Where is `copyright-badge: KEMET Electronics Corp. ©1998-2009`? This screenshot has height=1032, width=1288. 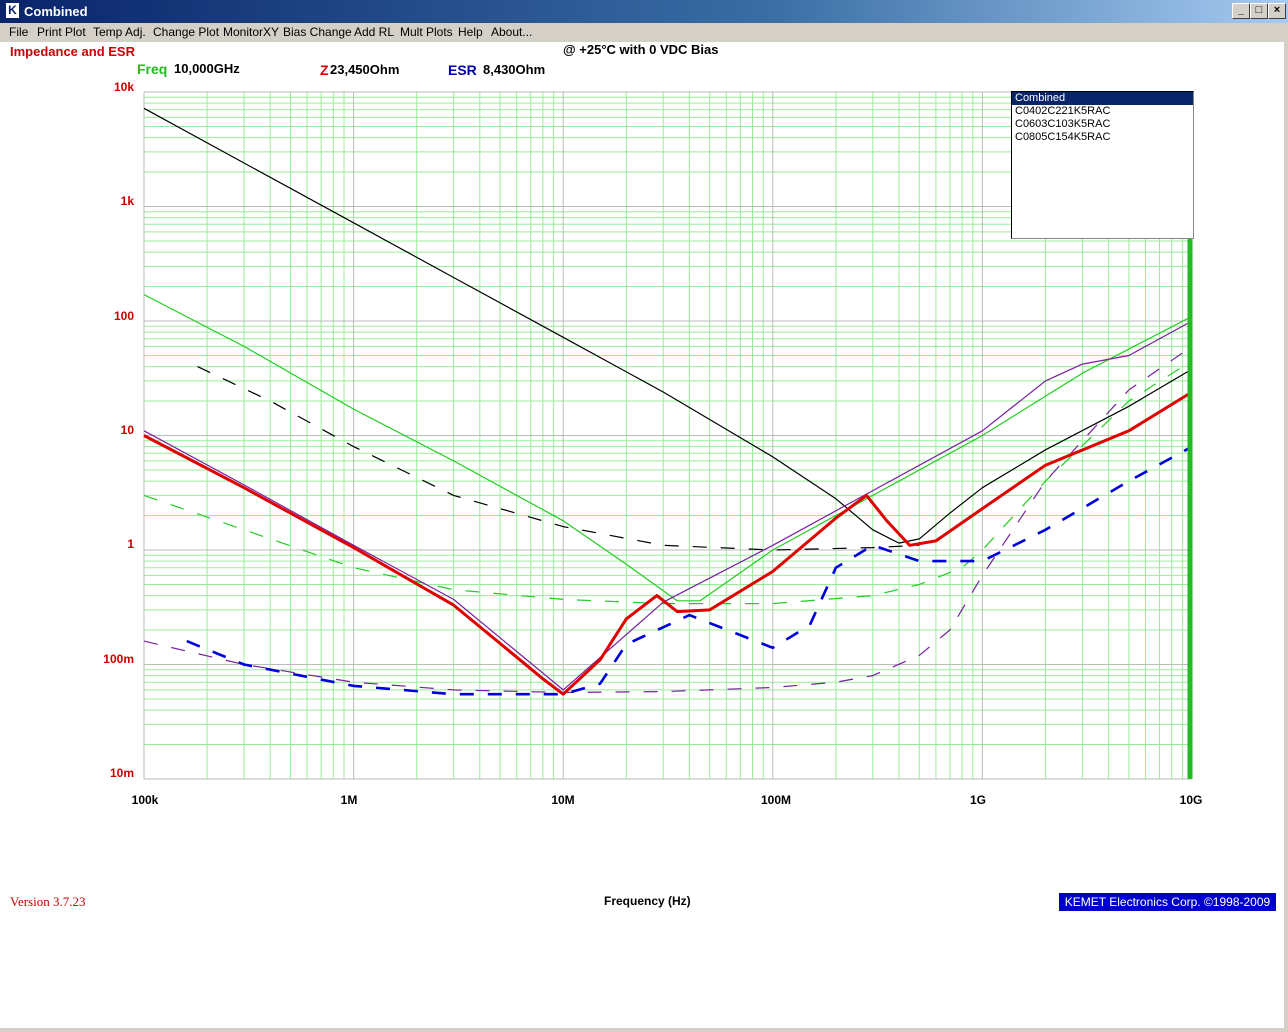 copyright-badge: KEMET Electronics Corp. ©1998-2009 is located at coordinates (1167, 902).